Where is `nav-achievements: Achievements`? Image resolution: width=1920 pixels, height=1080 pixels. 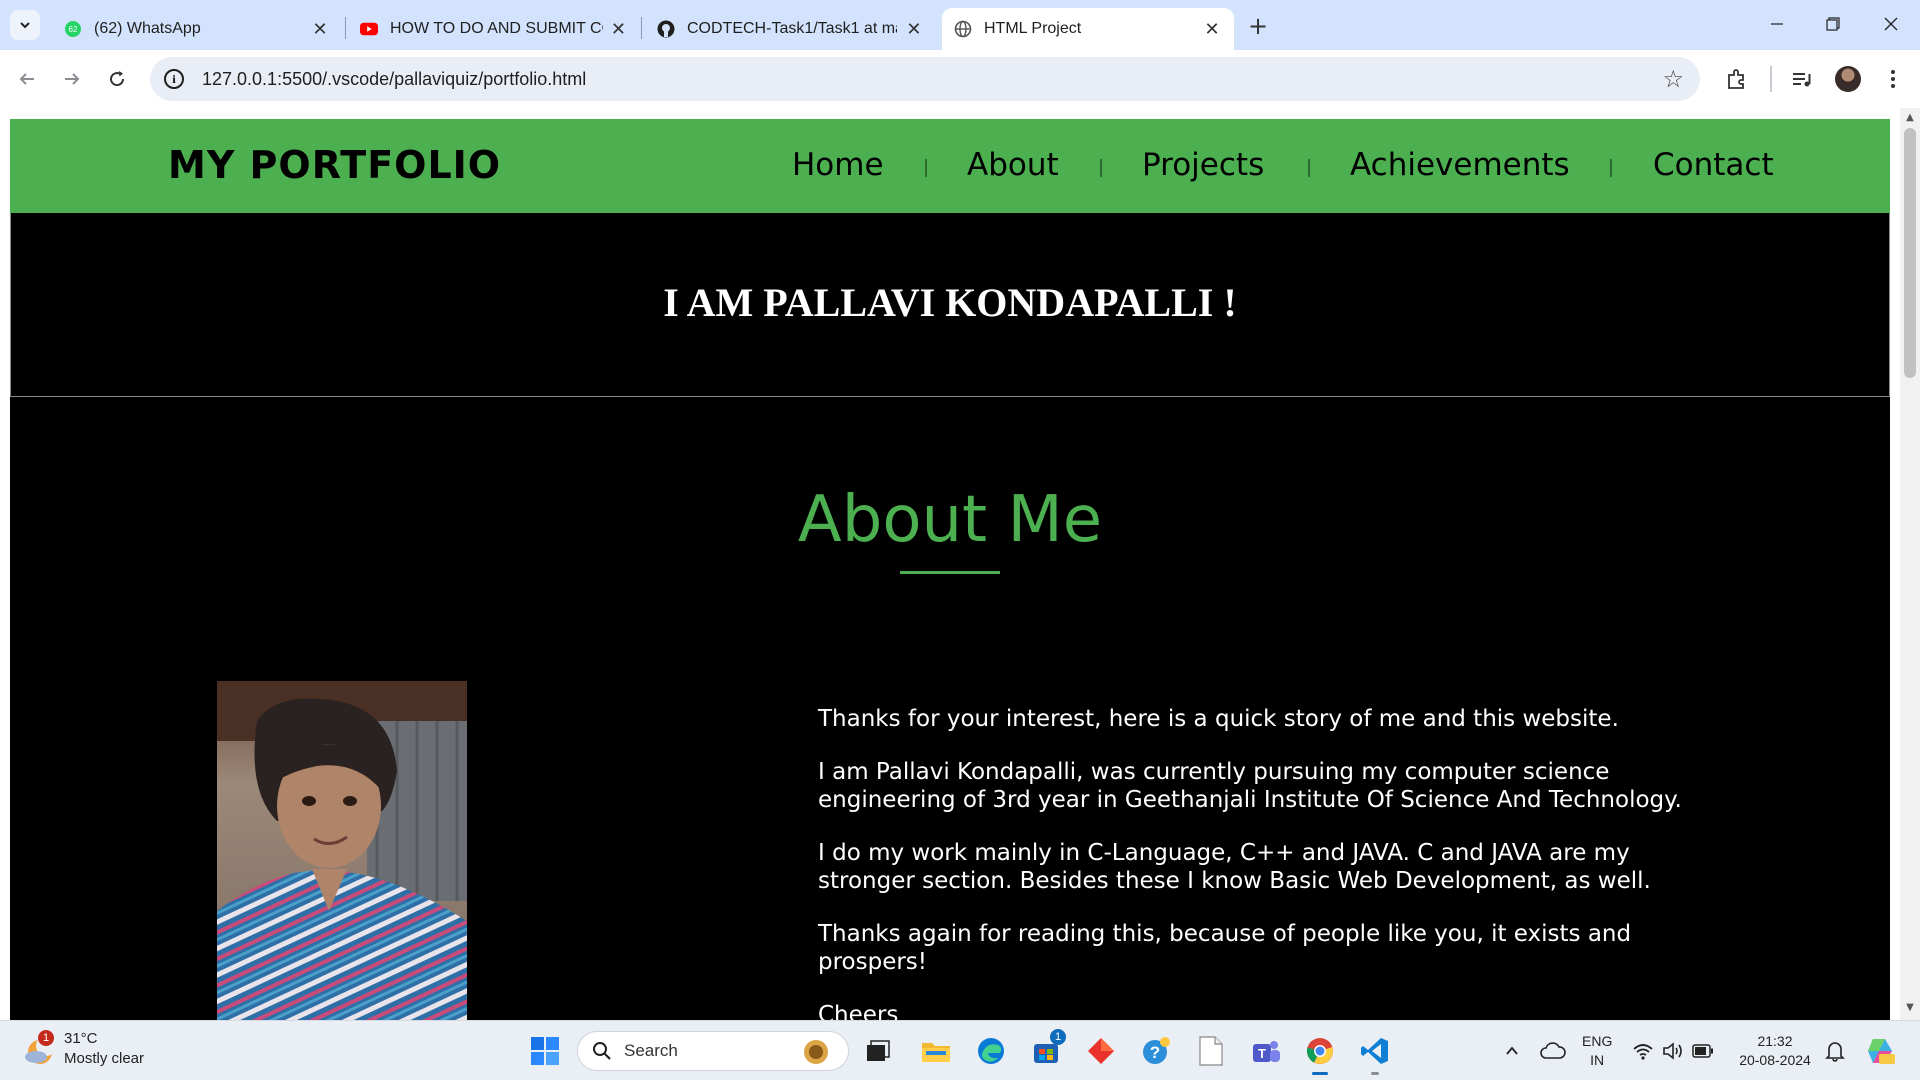
nav-achievements: Achievements is located at coordinates (1460, 165).